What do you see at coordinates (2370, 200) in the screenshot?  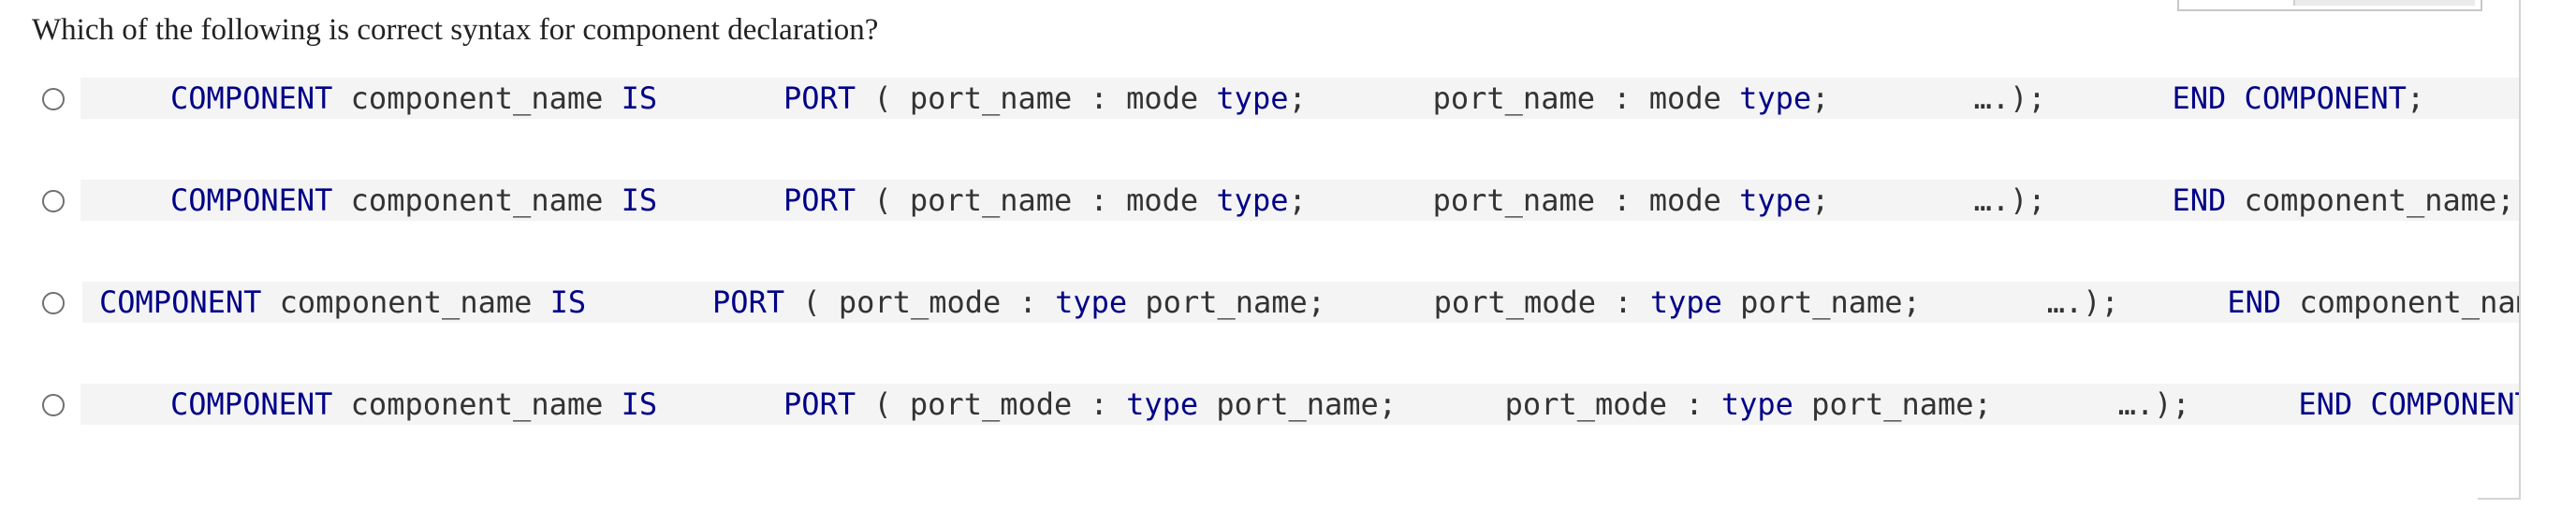 I see `code-text: component_name;` at bounding box center [2370, 200].